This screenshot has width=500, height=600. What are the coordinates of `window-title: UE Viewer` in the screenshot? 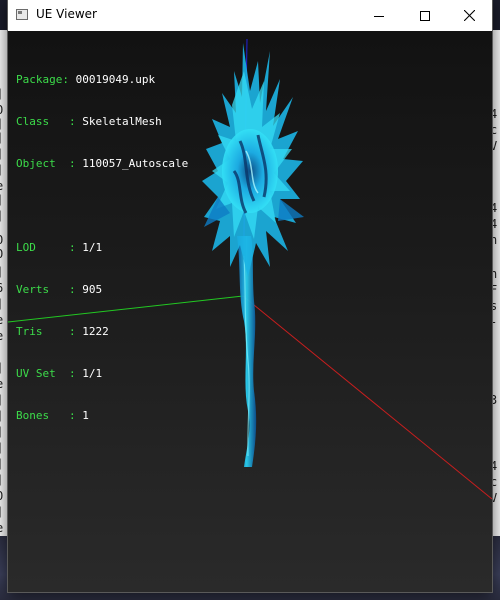 It's located at (66, 14).